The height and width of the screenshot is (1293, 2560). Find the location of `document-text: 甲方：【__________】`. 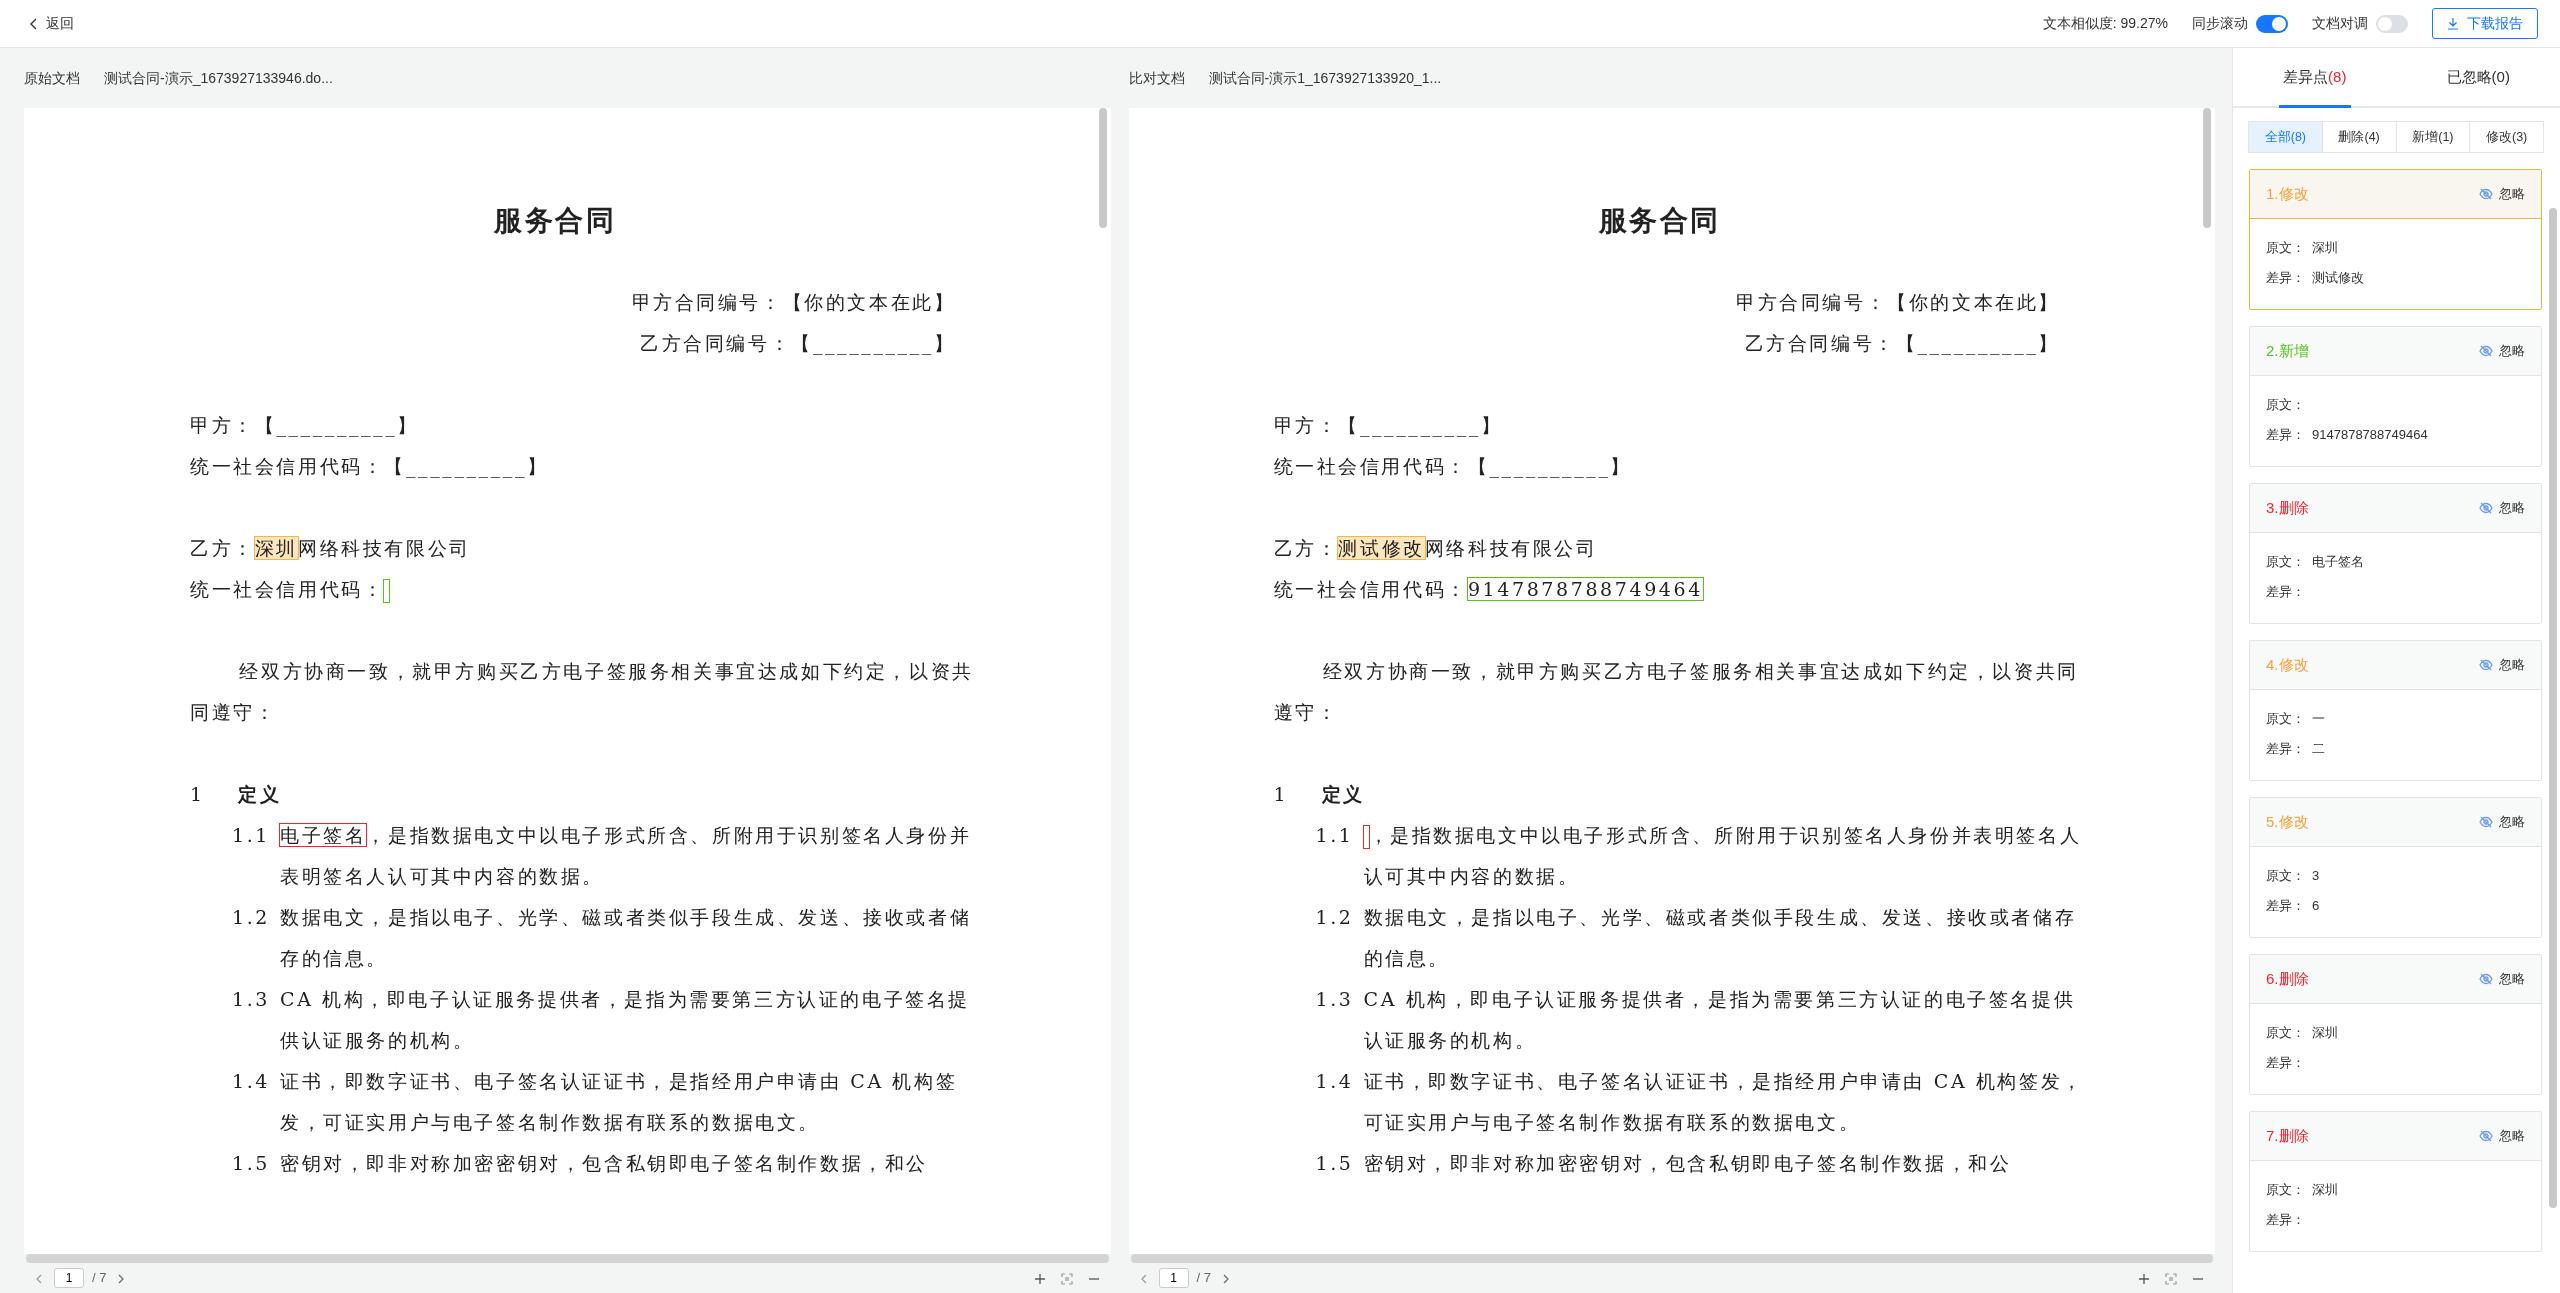

document-text: 甲方：【__________】 is located at coordinates (1388, 426).